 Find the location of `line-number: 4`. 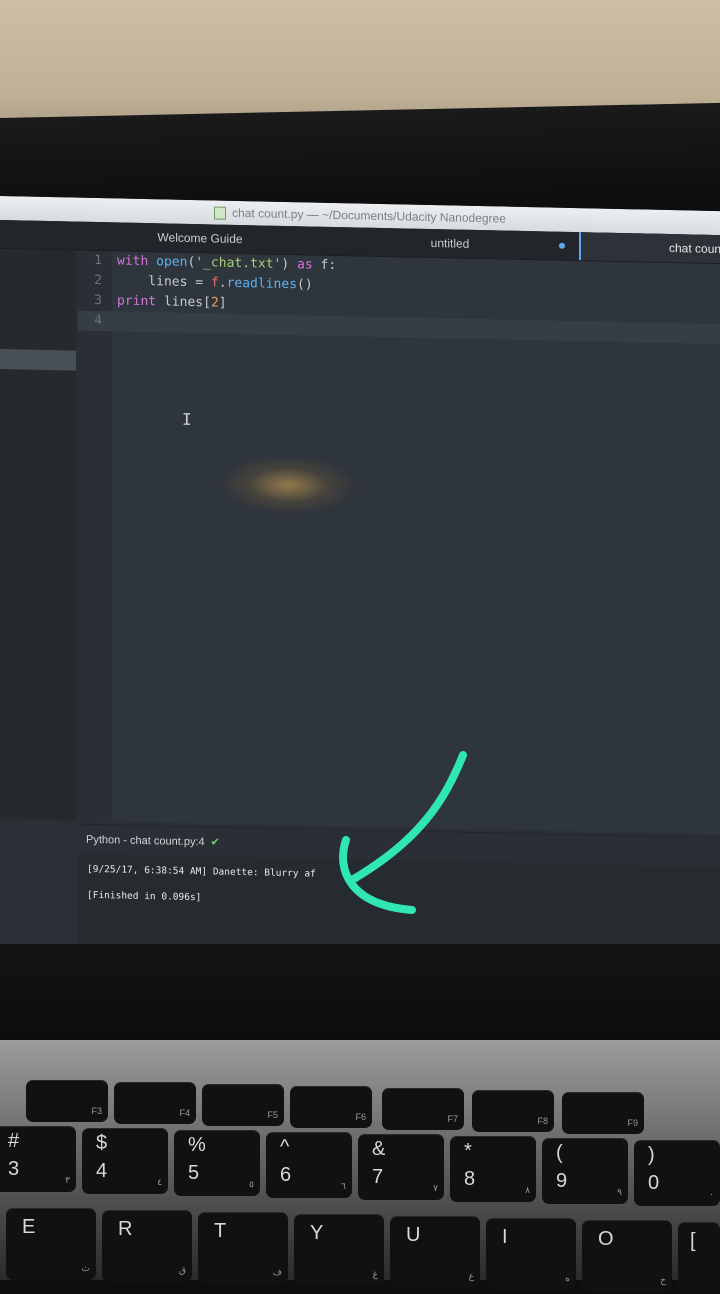

line-number: 4 is located at coordinates (98, 320).